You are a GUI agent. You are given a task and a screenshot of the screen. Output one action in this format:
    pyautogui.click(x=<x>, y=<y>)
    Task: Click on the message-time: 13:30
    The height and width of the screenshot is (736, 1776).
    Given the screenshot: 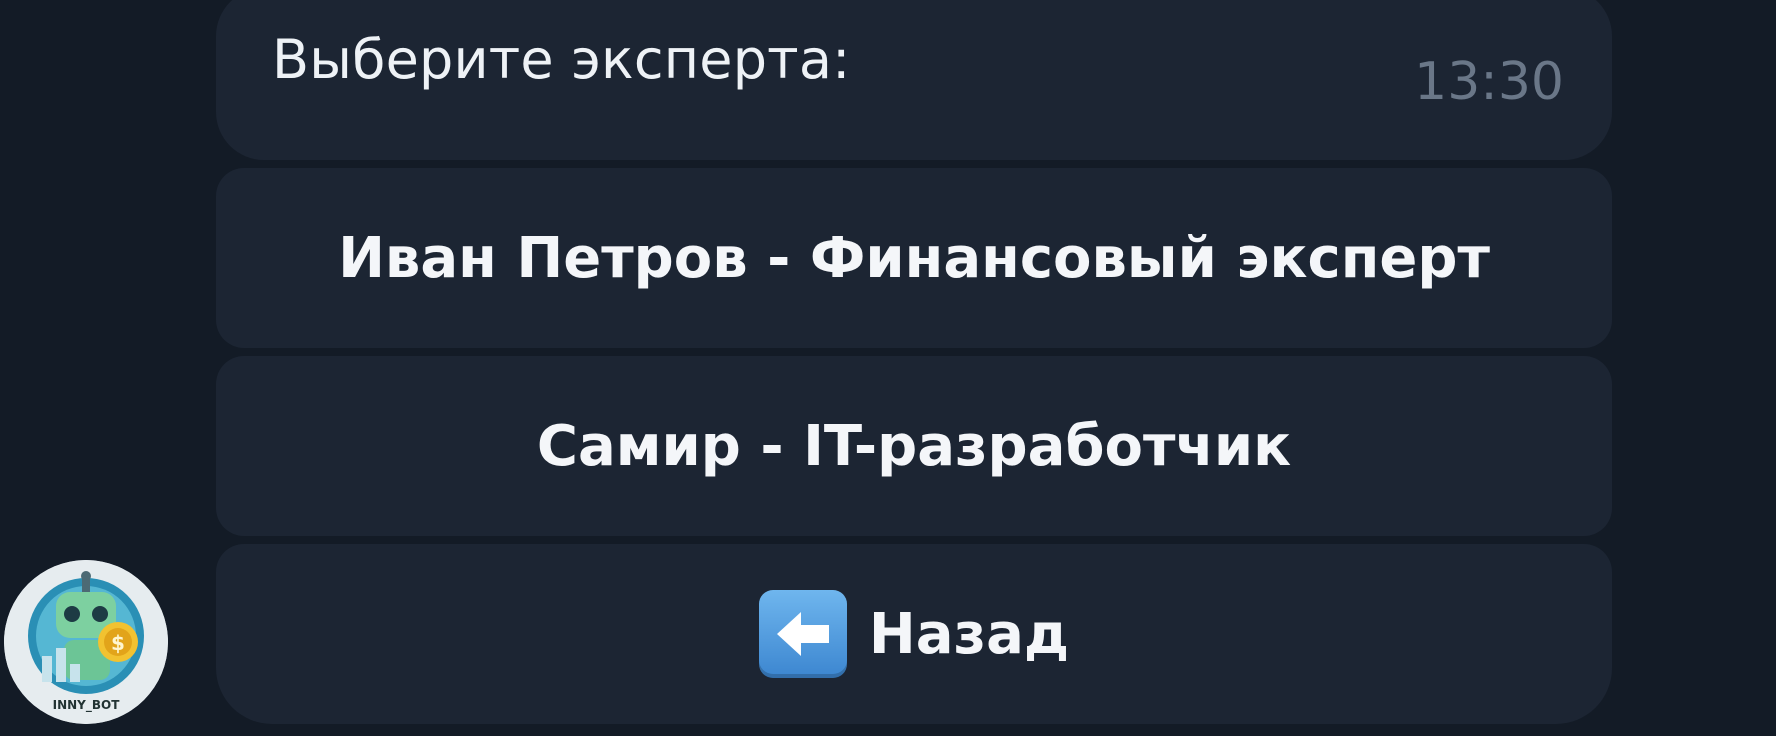 What is the action you would take?
    pyautogui.click(x=1489, y=82)
    